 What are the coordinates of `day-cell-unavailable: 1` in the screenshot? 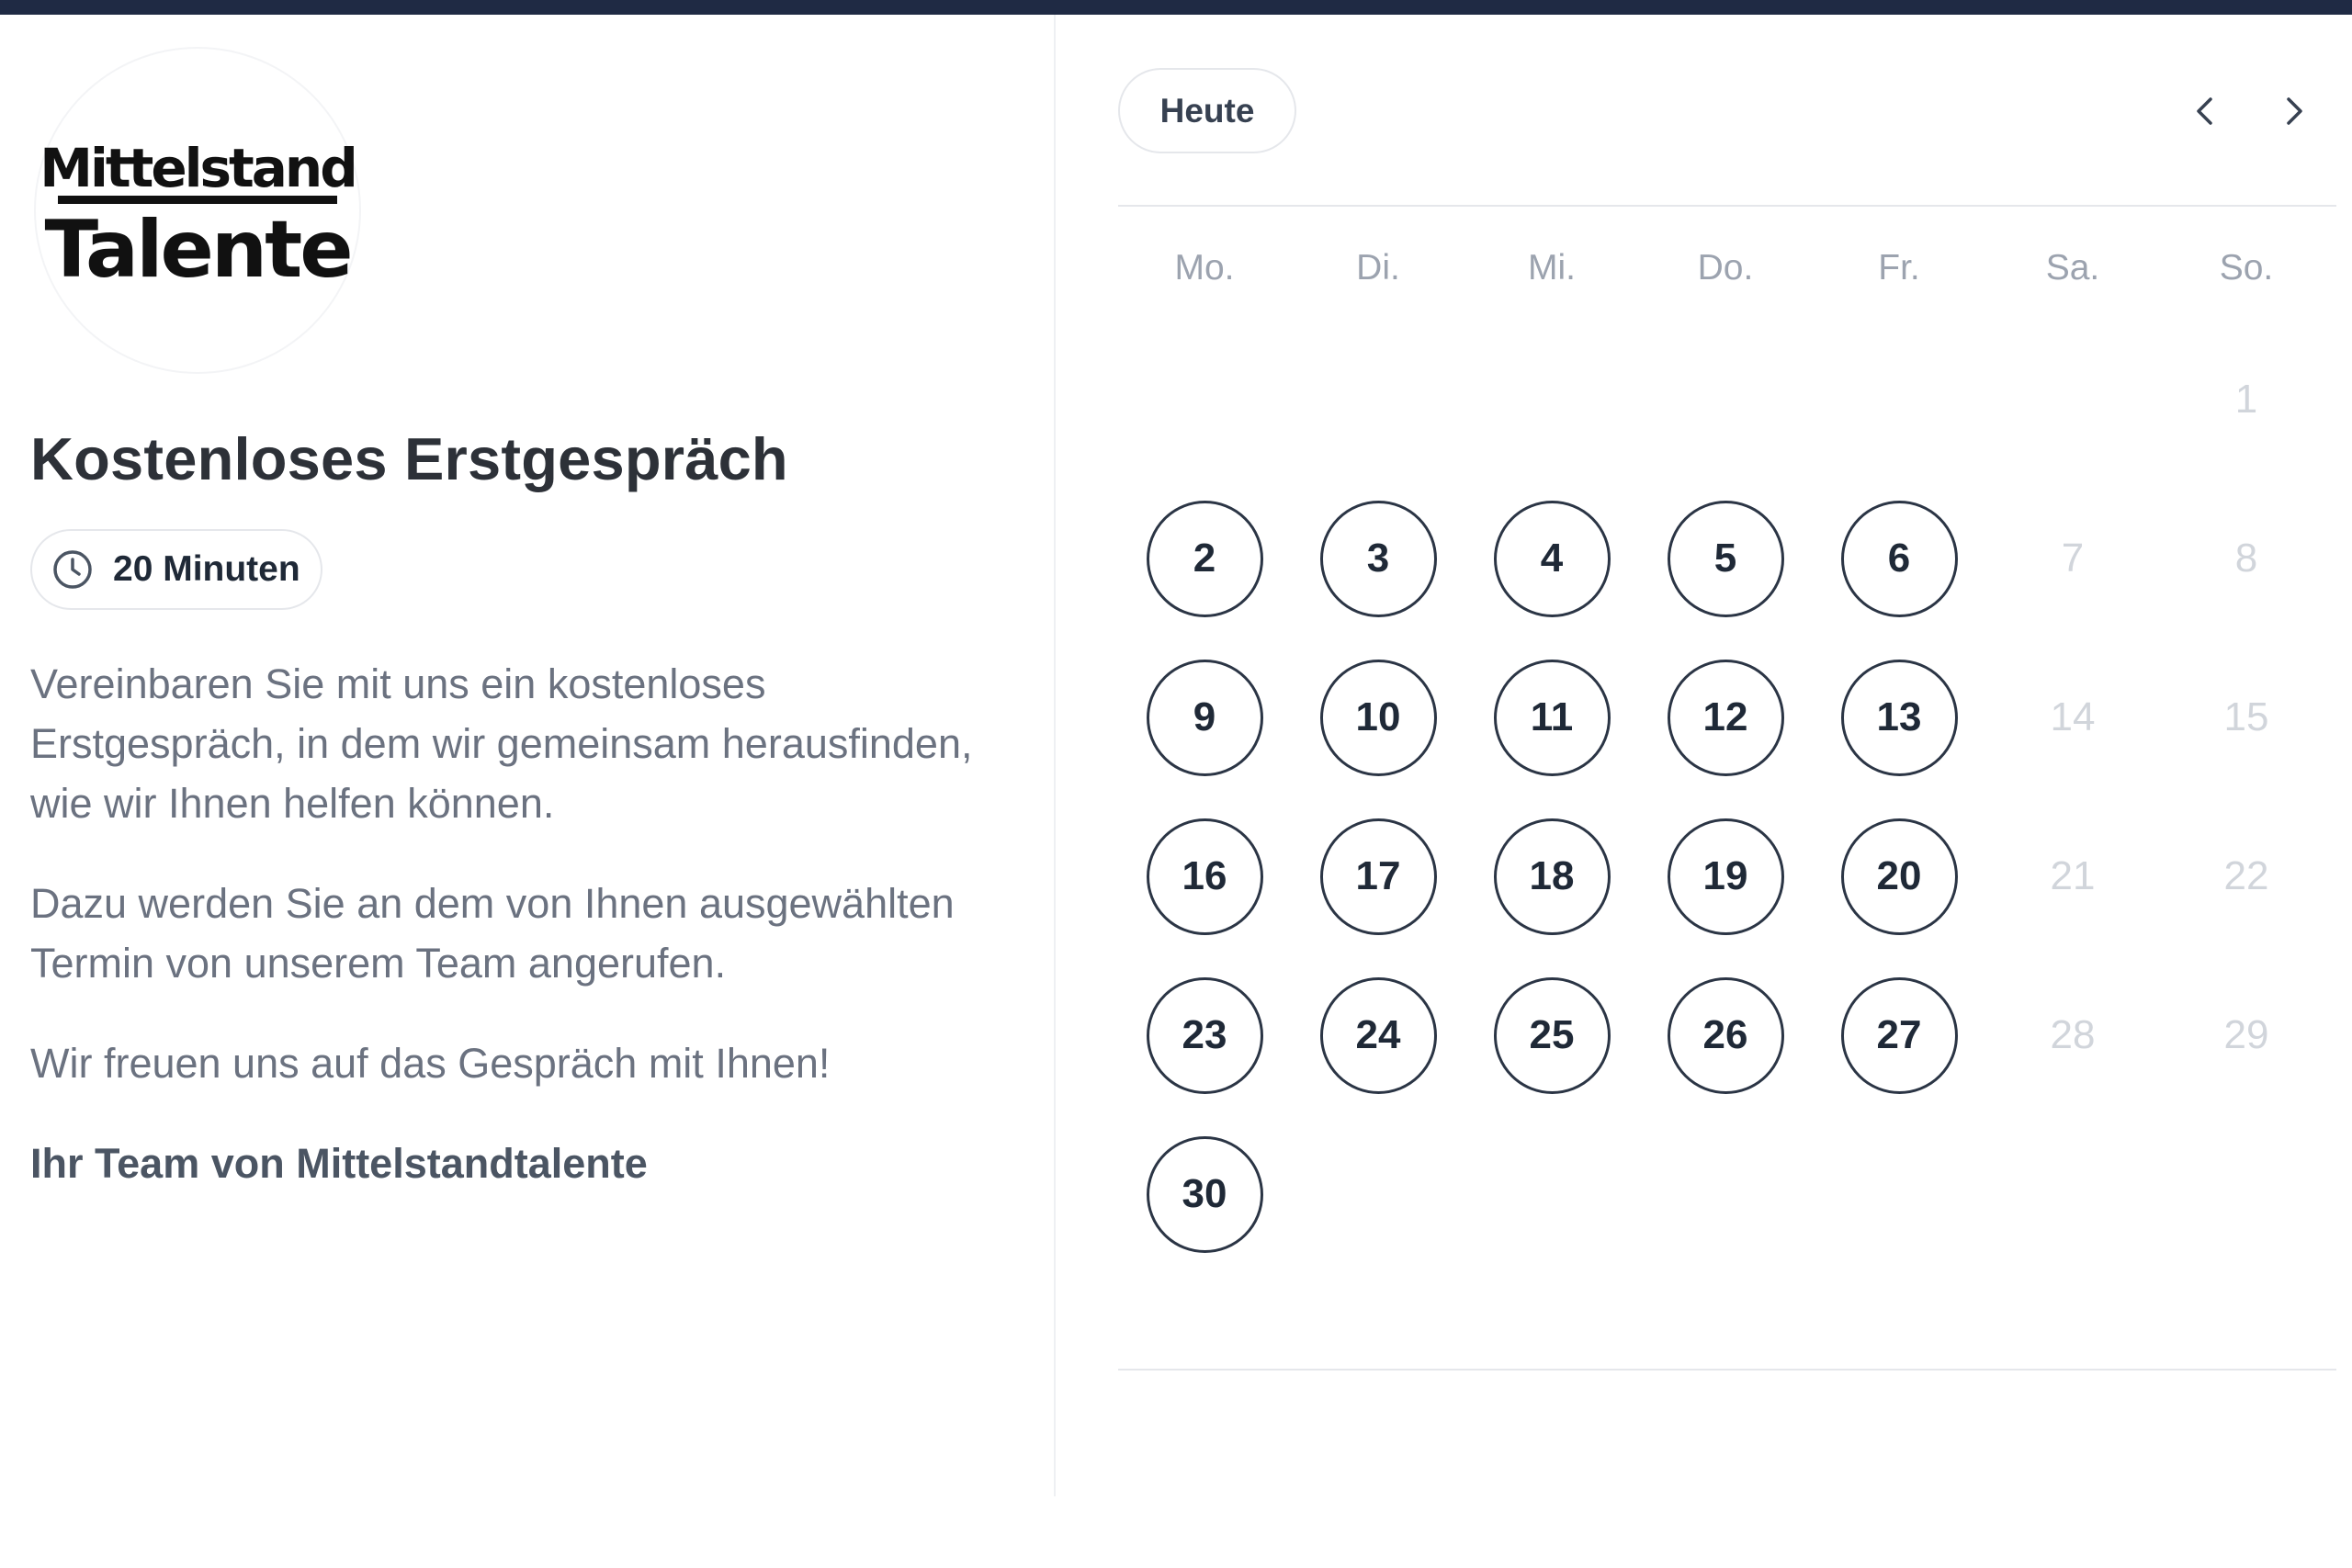 It's located at (2246, 400).